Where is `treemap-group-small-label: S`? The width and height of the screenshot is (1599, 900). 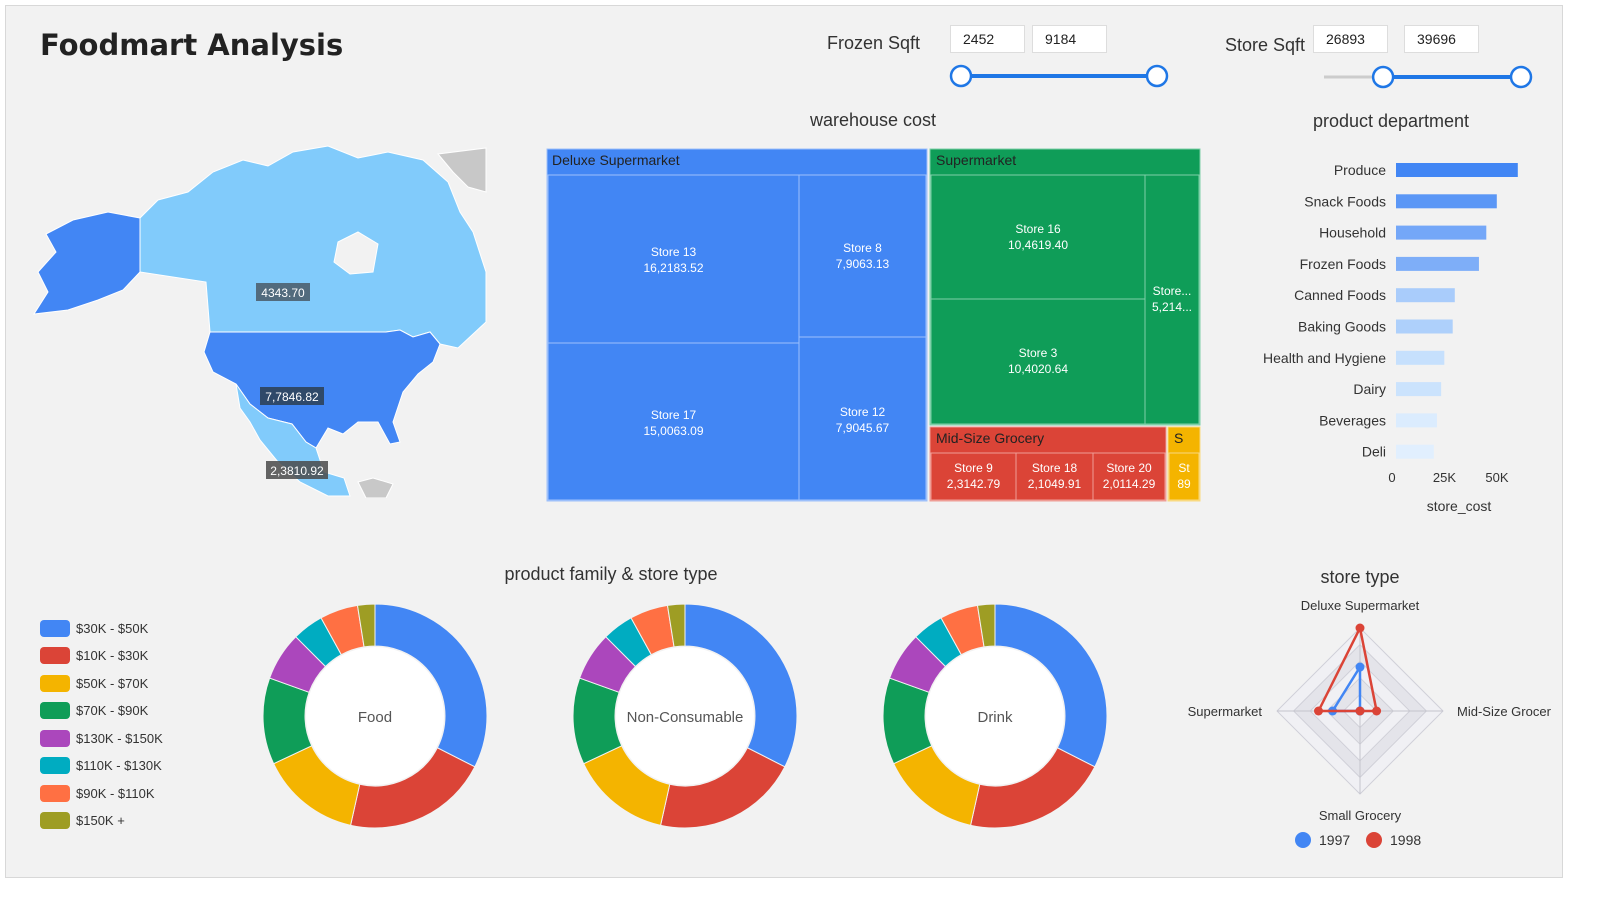
treemap-group-small-label: S is located at coordinates (1178, 438).